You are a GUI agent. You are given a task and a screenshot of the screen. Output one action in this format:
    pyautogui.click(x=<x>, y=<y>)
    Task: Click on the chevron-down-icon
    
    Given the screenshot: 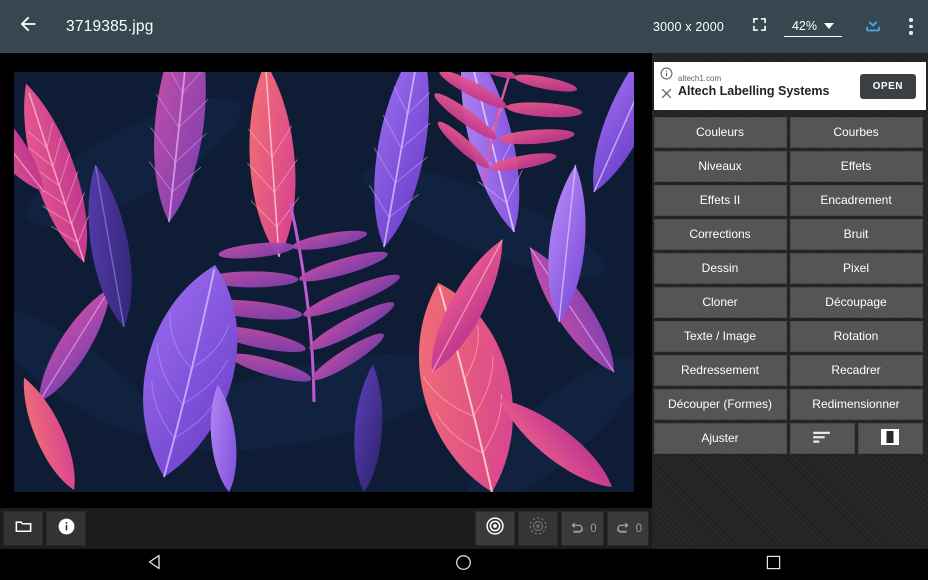 What is the action you would take?
    pyautogui.click(x=829, y=25)
    